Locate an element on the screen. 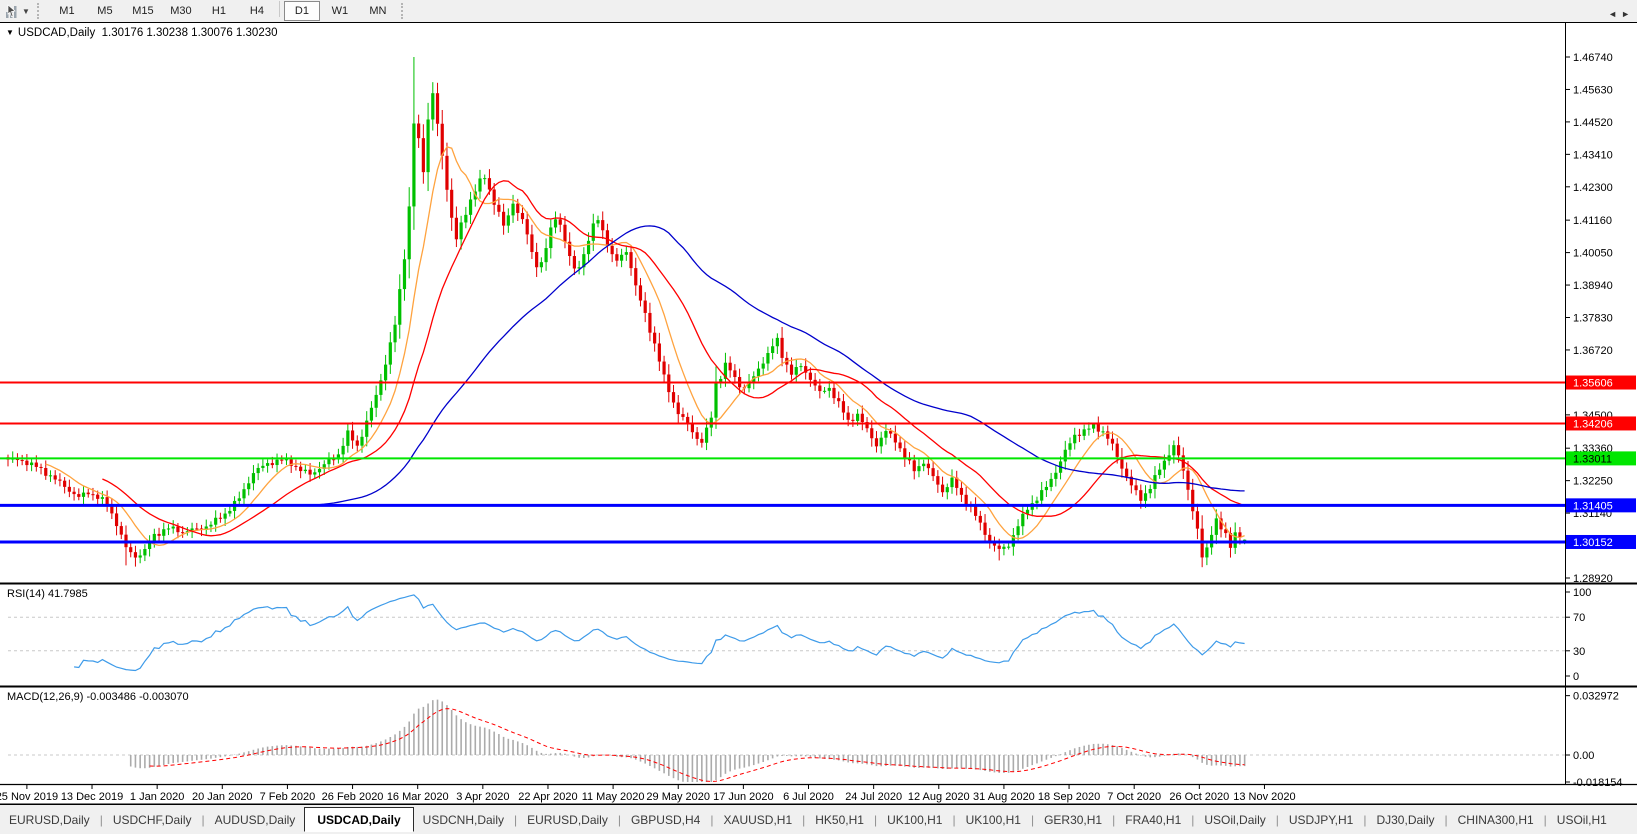  timeframe-buttons: M1 M5 M15 M30 H1 H4 D1 W1 MN is located at coordinates (222, 11).